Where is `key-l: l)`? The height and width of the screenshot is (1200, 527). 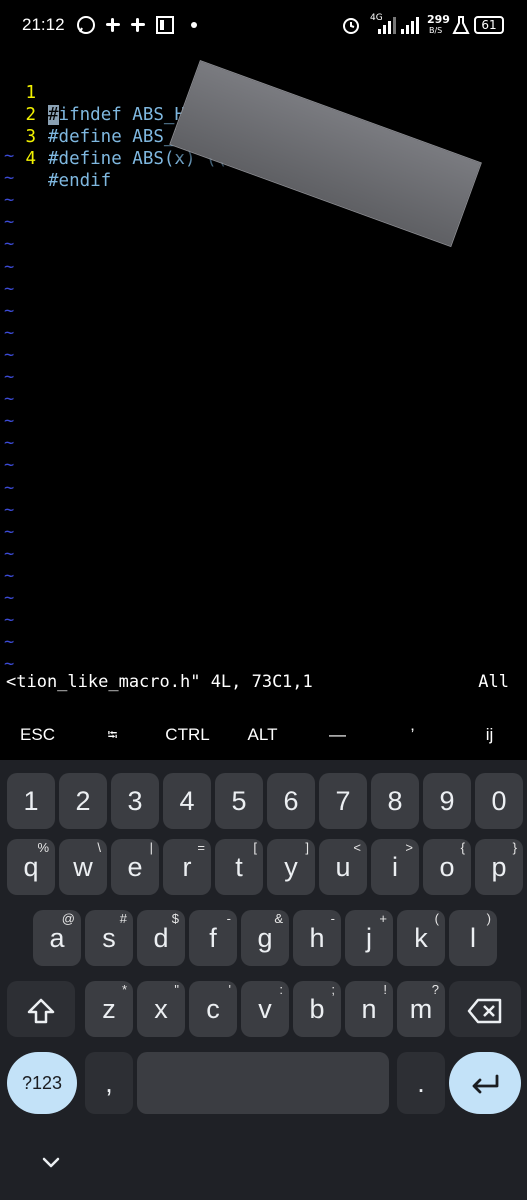
key-l: l) is located at coordinates (473, 938).